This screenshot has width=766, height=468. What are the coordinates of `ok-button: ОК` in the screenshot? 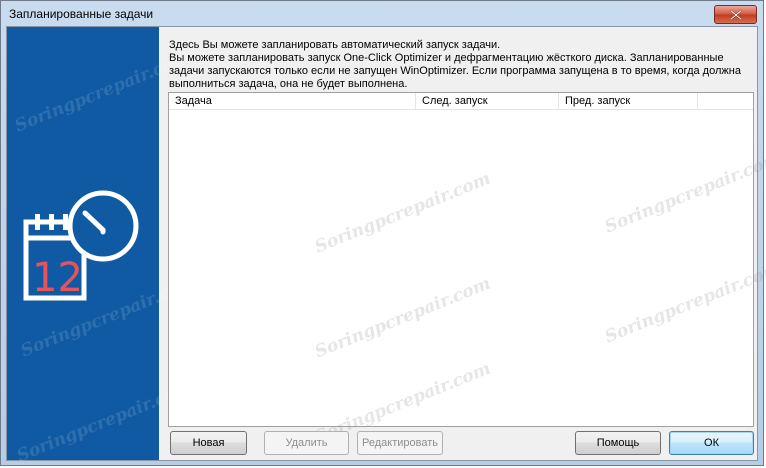 It's located at (711, 443).